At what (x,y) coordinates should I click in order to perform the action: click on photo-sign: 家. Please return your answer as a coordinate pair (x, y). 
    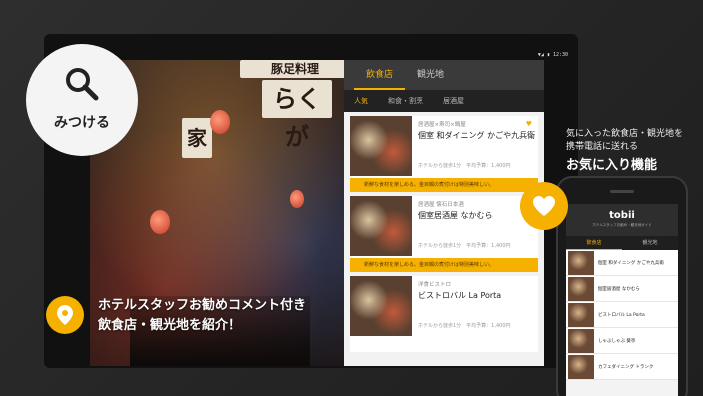
    Looking at the image, I should click on (197, 138).